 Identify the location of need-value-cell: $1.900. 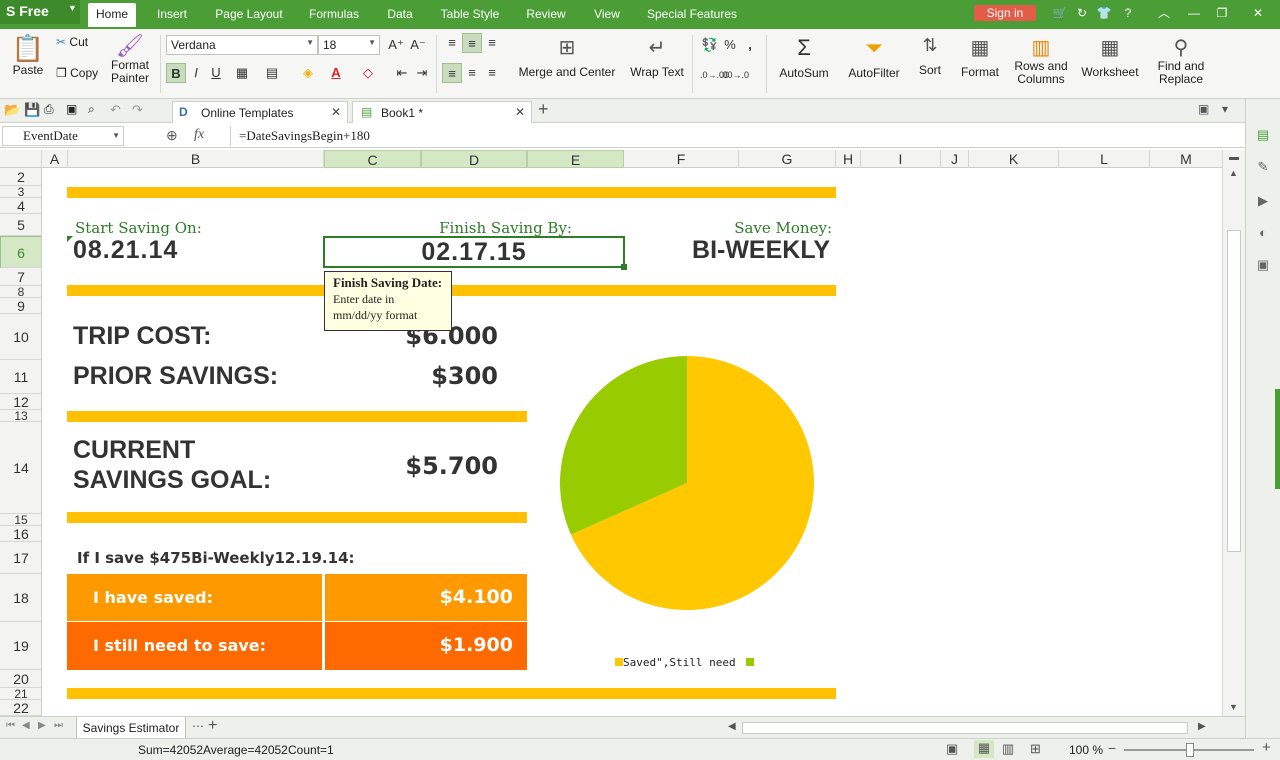
(426, 646).